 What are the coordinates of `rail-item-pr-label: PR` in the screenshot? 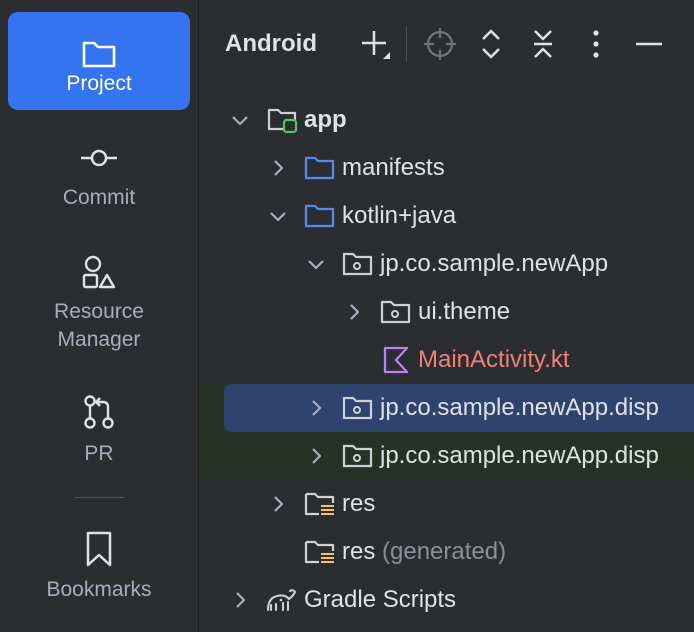 It's located at (99, 453).